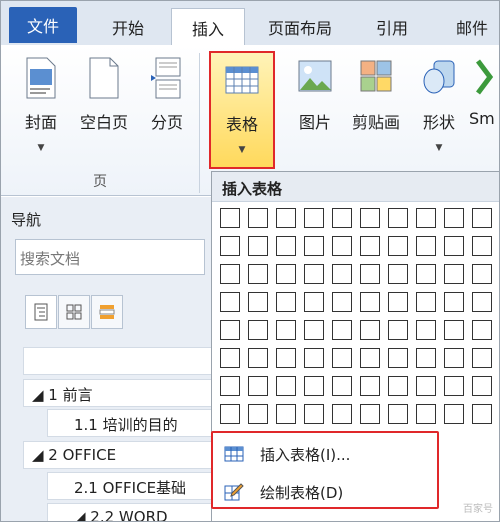 The width and height of the screenshot is (500, 522). What do you see at coordinates (300, 27) in the screenshot?
I see `tab-page-layout: 页面布局` at bounding box center [300, 27].